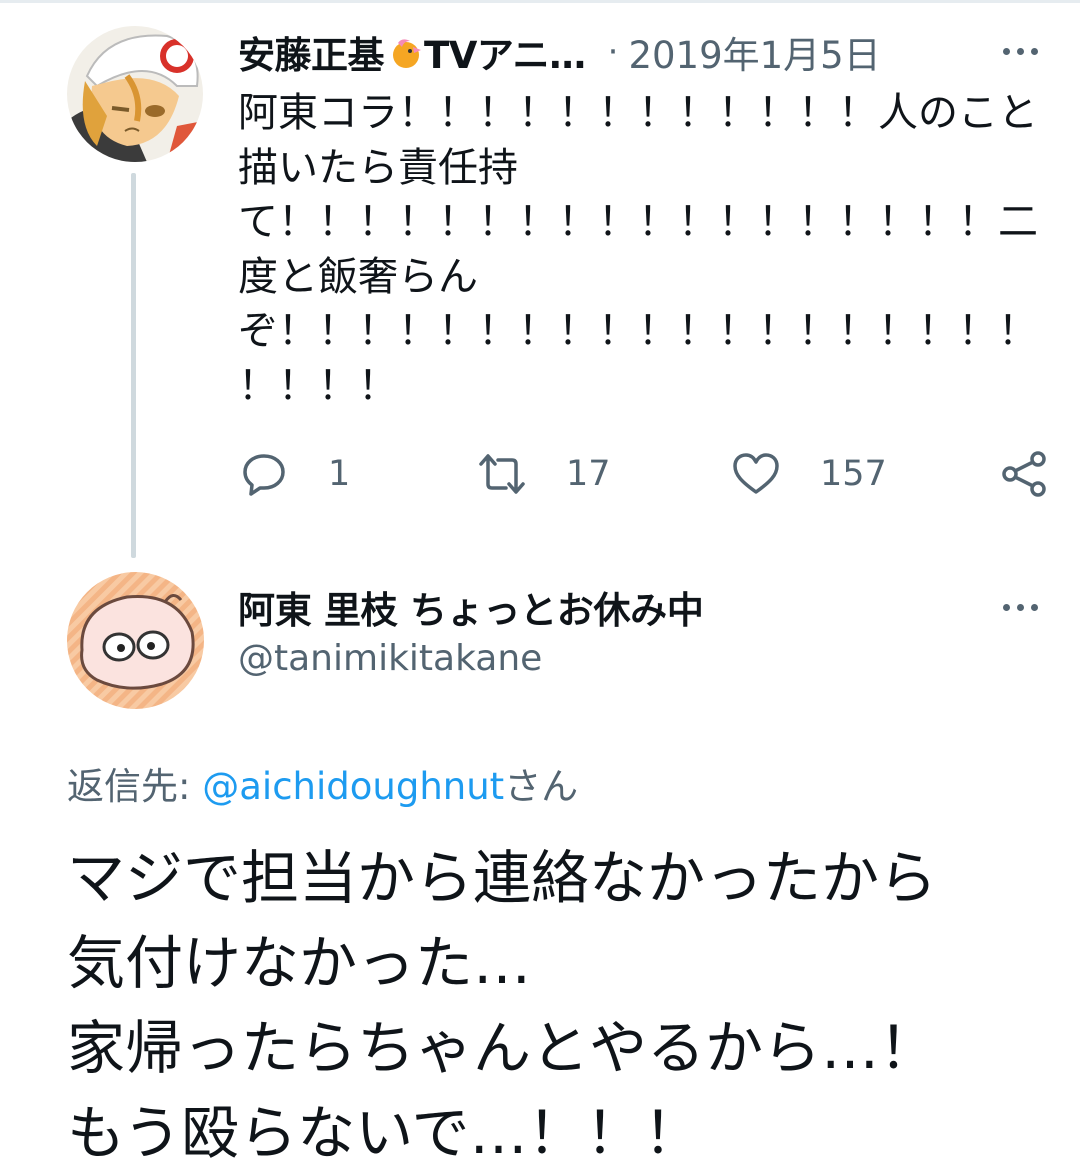 This screenshot has height=1176, width=1080. I want to click on bird-emoji-icon, so click(405, 52).